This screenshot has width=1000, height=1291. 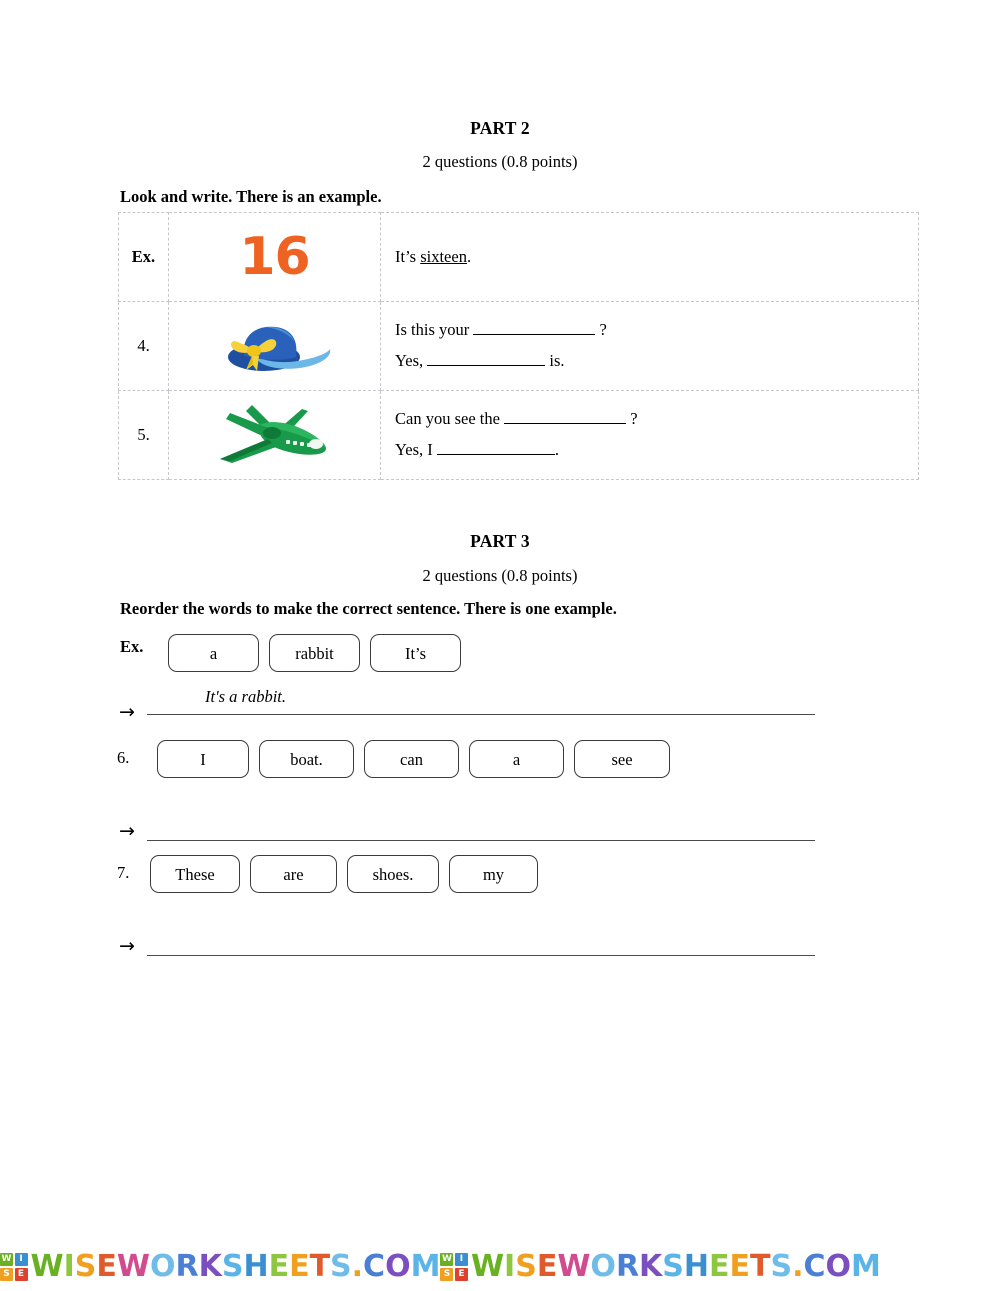 I want to click on table-row: Ex. 16 It’s sixteen., so click(x=518, y=257).